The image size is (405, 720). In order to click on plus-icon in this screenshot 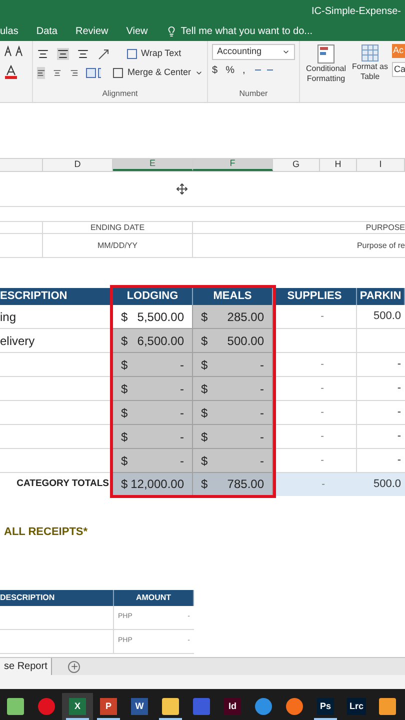, I will do `click(74, 666)`.